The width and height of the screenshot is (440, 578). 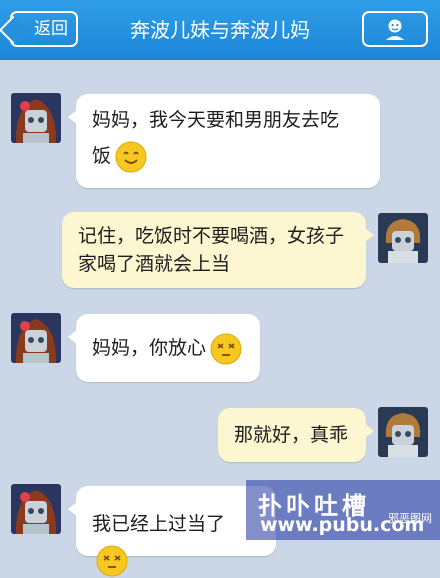 What do you see at coordinates (159, 524) in the screenshot?
I see `message-text: 我已经上过当了` at bounding box center [159, 524].